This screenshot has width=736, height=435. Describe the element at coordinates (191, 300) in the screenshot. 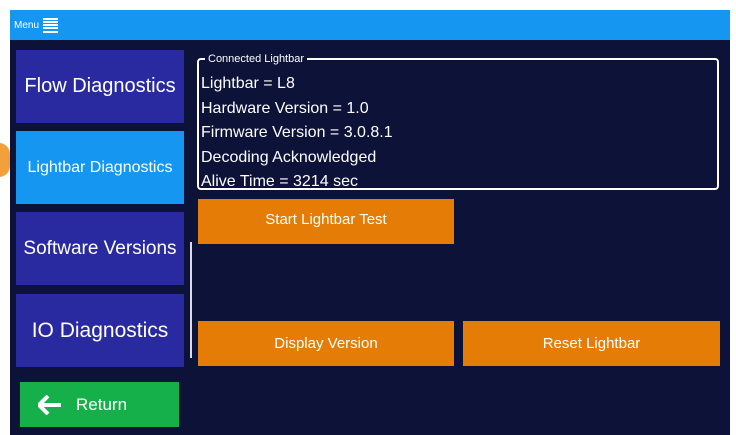

I see `sidebar-scroll-thumb` at that location.